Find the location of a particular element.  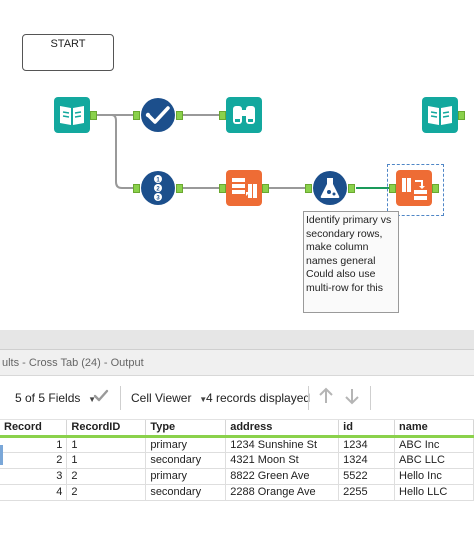

column-header: address is located at coordinates (282, 429).